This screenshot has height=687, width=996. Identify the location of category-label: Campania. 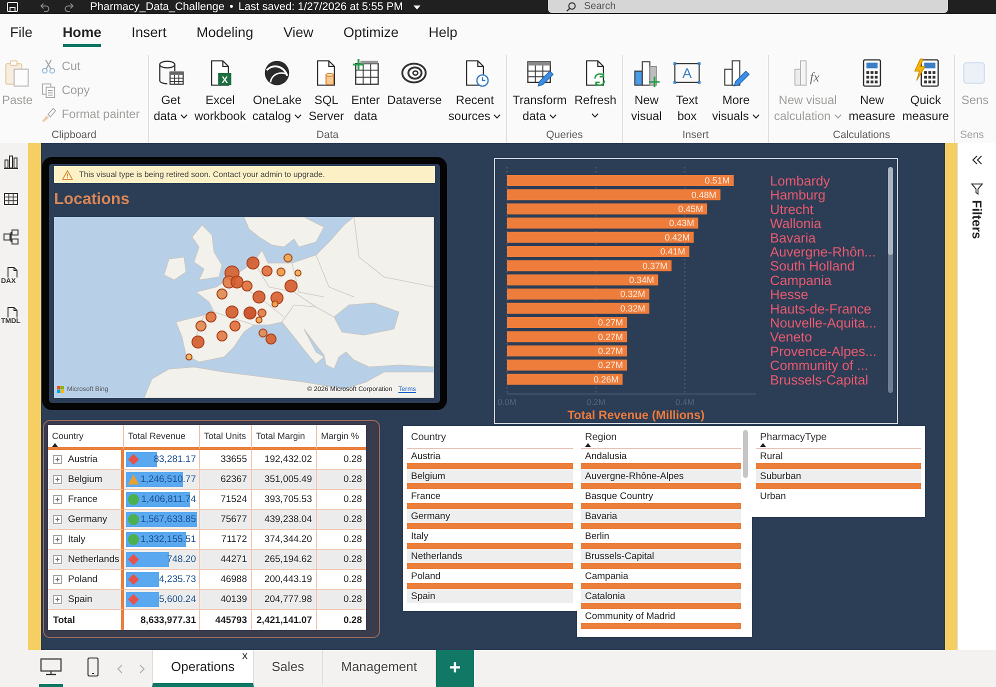
(801, 280).